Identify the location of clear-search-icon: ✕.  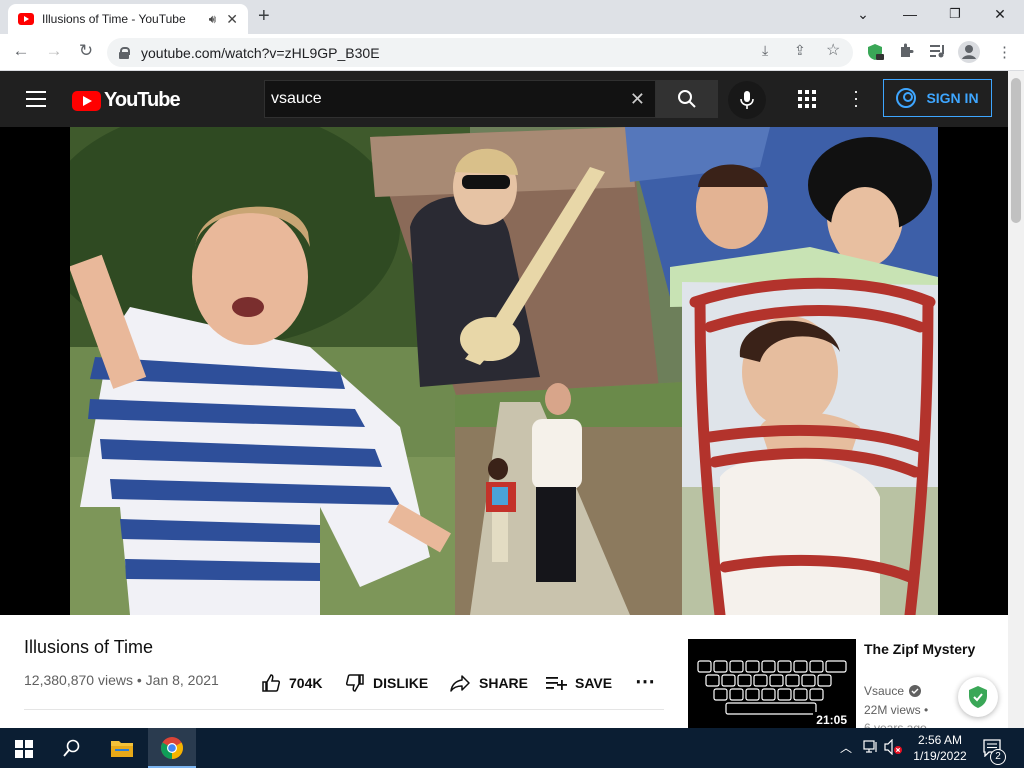
(637, 99).